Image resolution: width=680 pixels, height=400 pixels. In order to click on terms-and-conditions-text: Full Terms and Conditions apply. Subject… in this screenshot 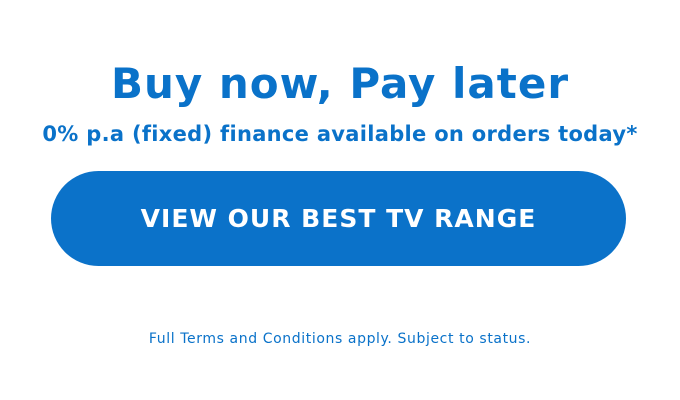, I will do `click(340, 339)`.